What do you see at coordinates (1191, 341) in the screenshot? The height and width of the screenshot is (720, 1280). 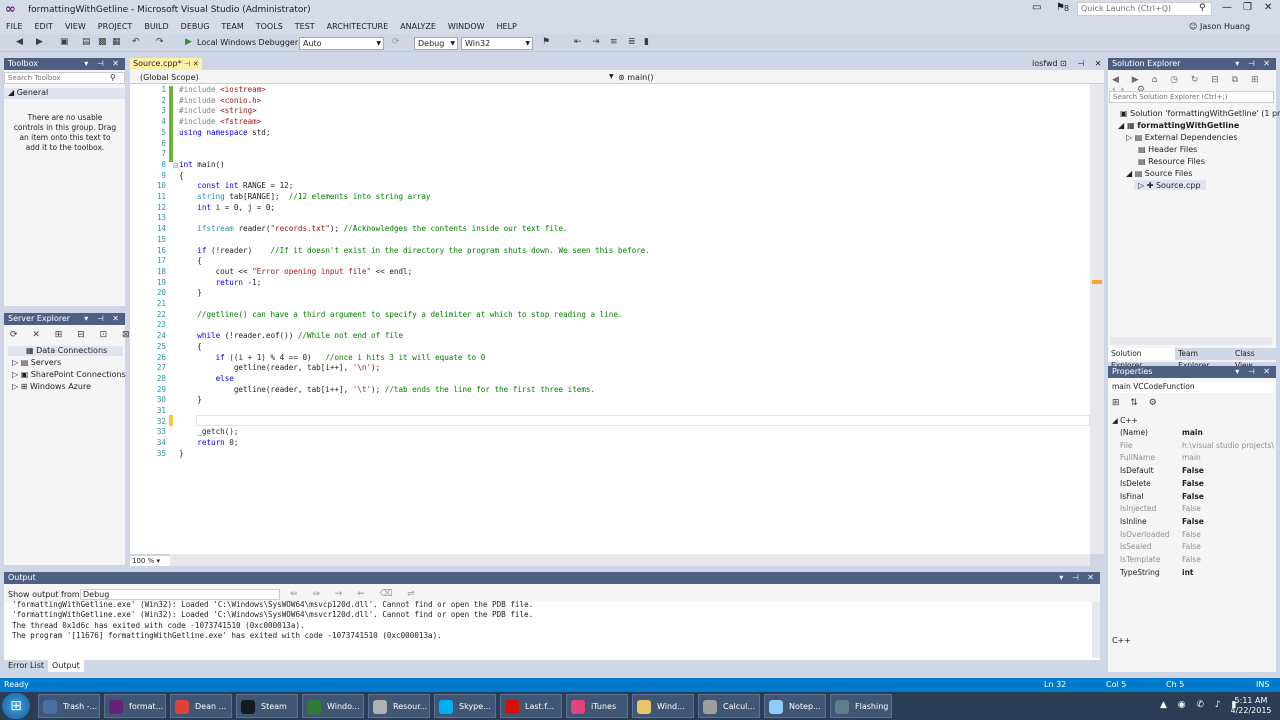 I see `solution-explorer-hscroll` at bounding box center [1191, 341].